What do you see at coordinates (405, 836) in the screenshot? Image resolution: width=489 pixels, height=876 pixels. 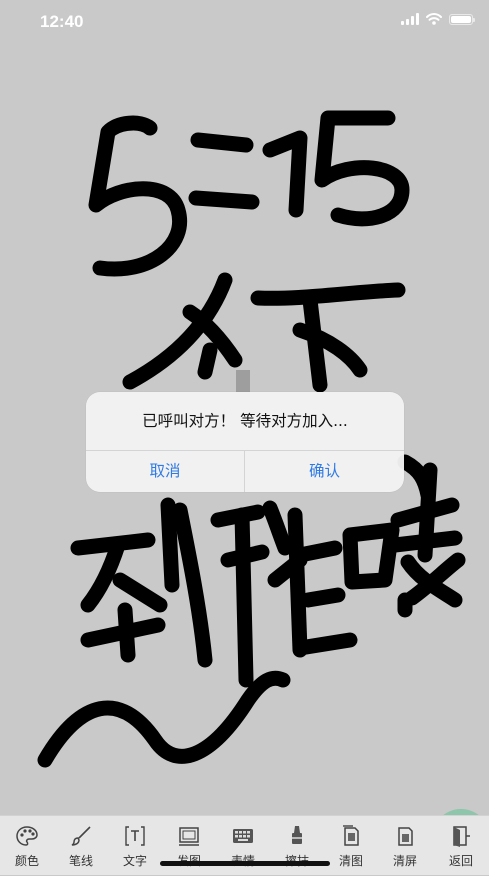 I see `clear-screen-icon` at bounding box center [405, 836].